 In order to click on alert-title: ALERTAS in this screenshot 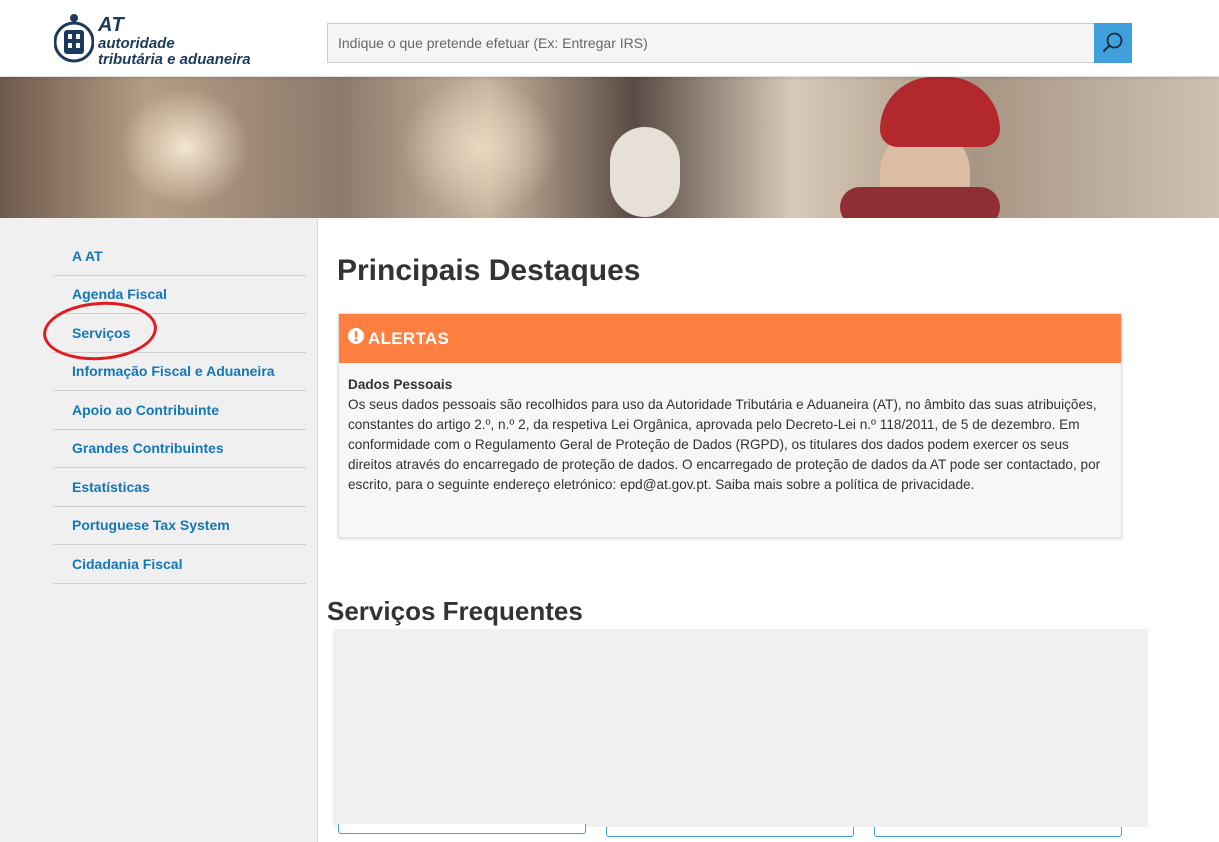, I will do `click(409, 338)`.